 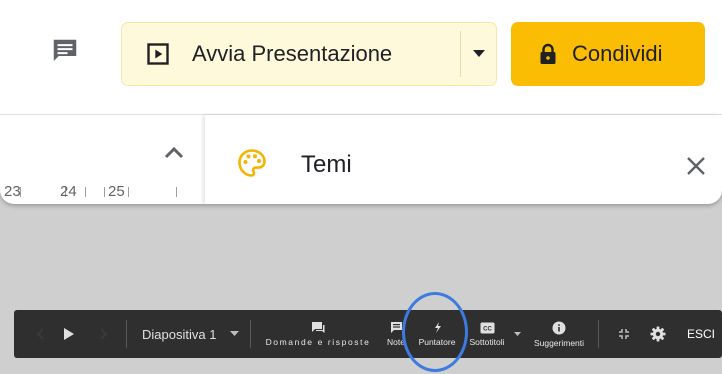 I want to click on chevron-right-icon, so click(x=104, y=334).